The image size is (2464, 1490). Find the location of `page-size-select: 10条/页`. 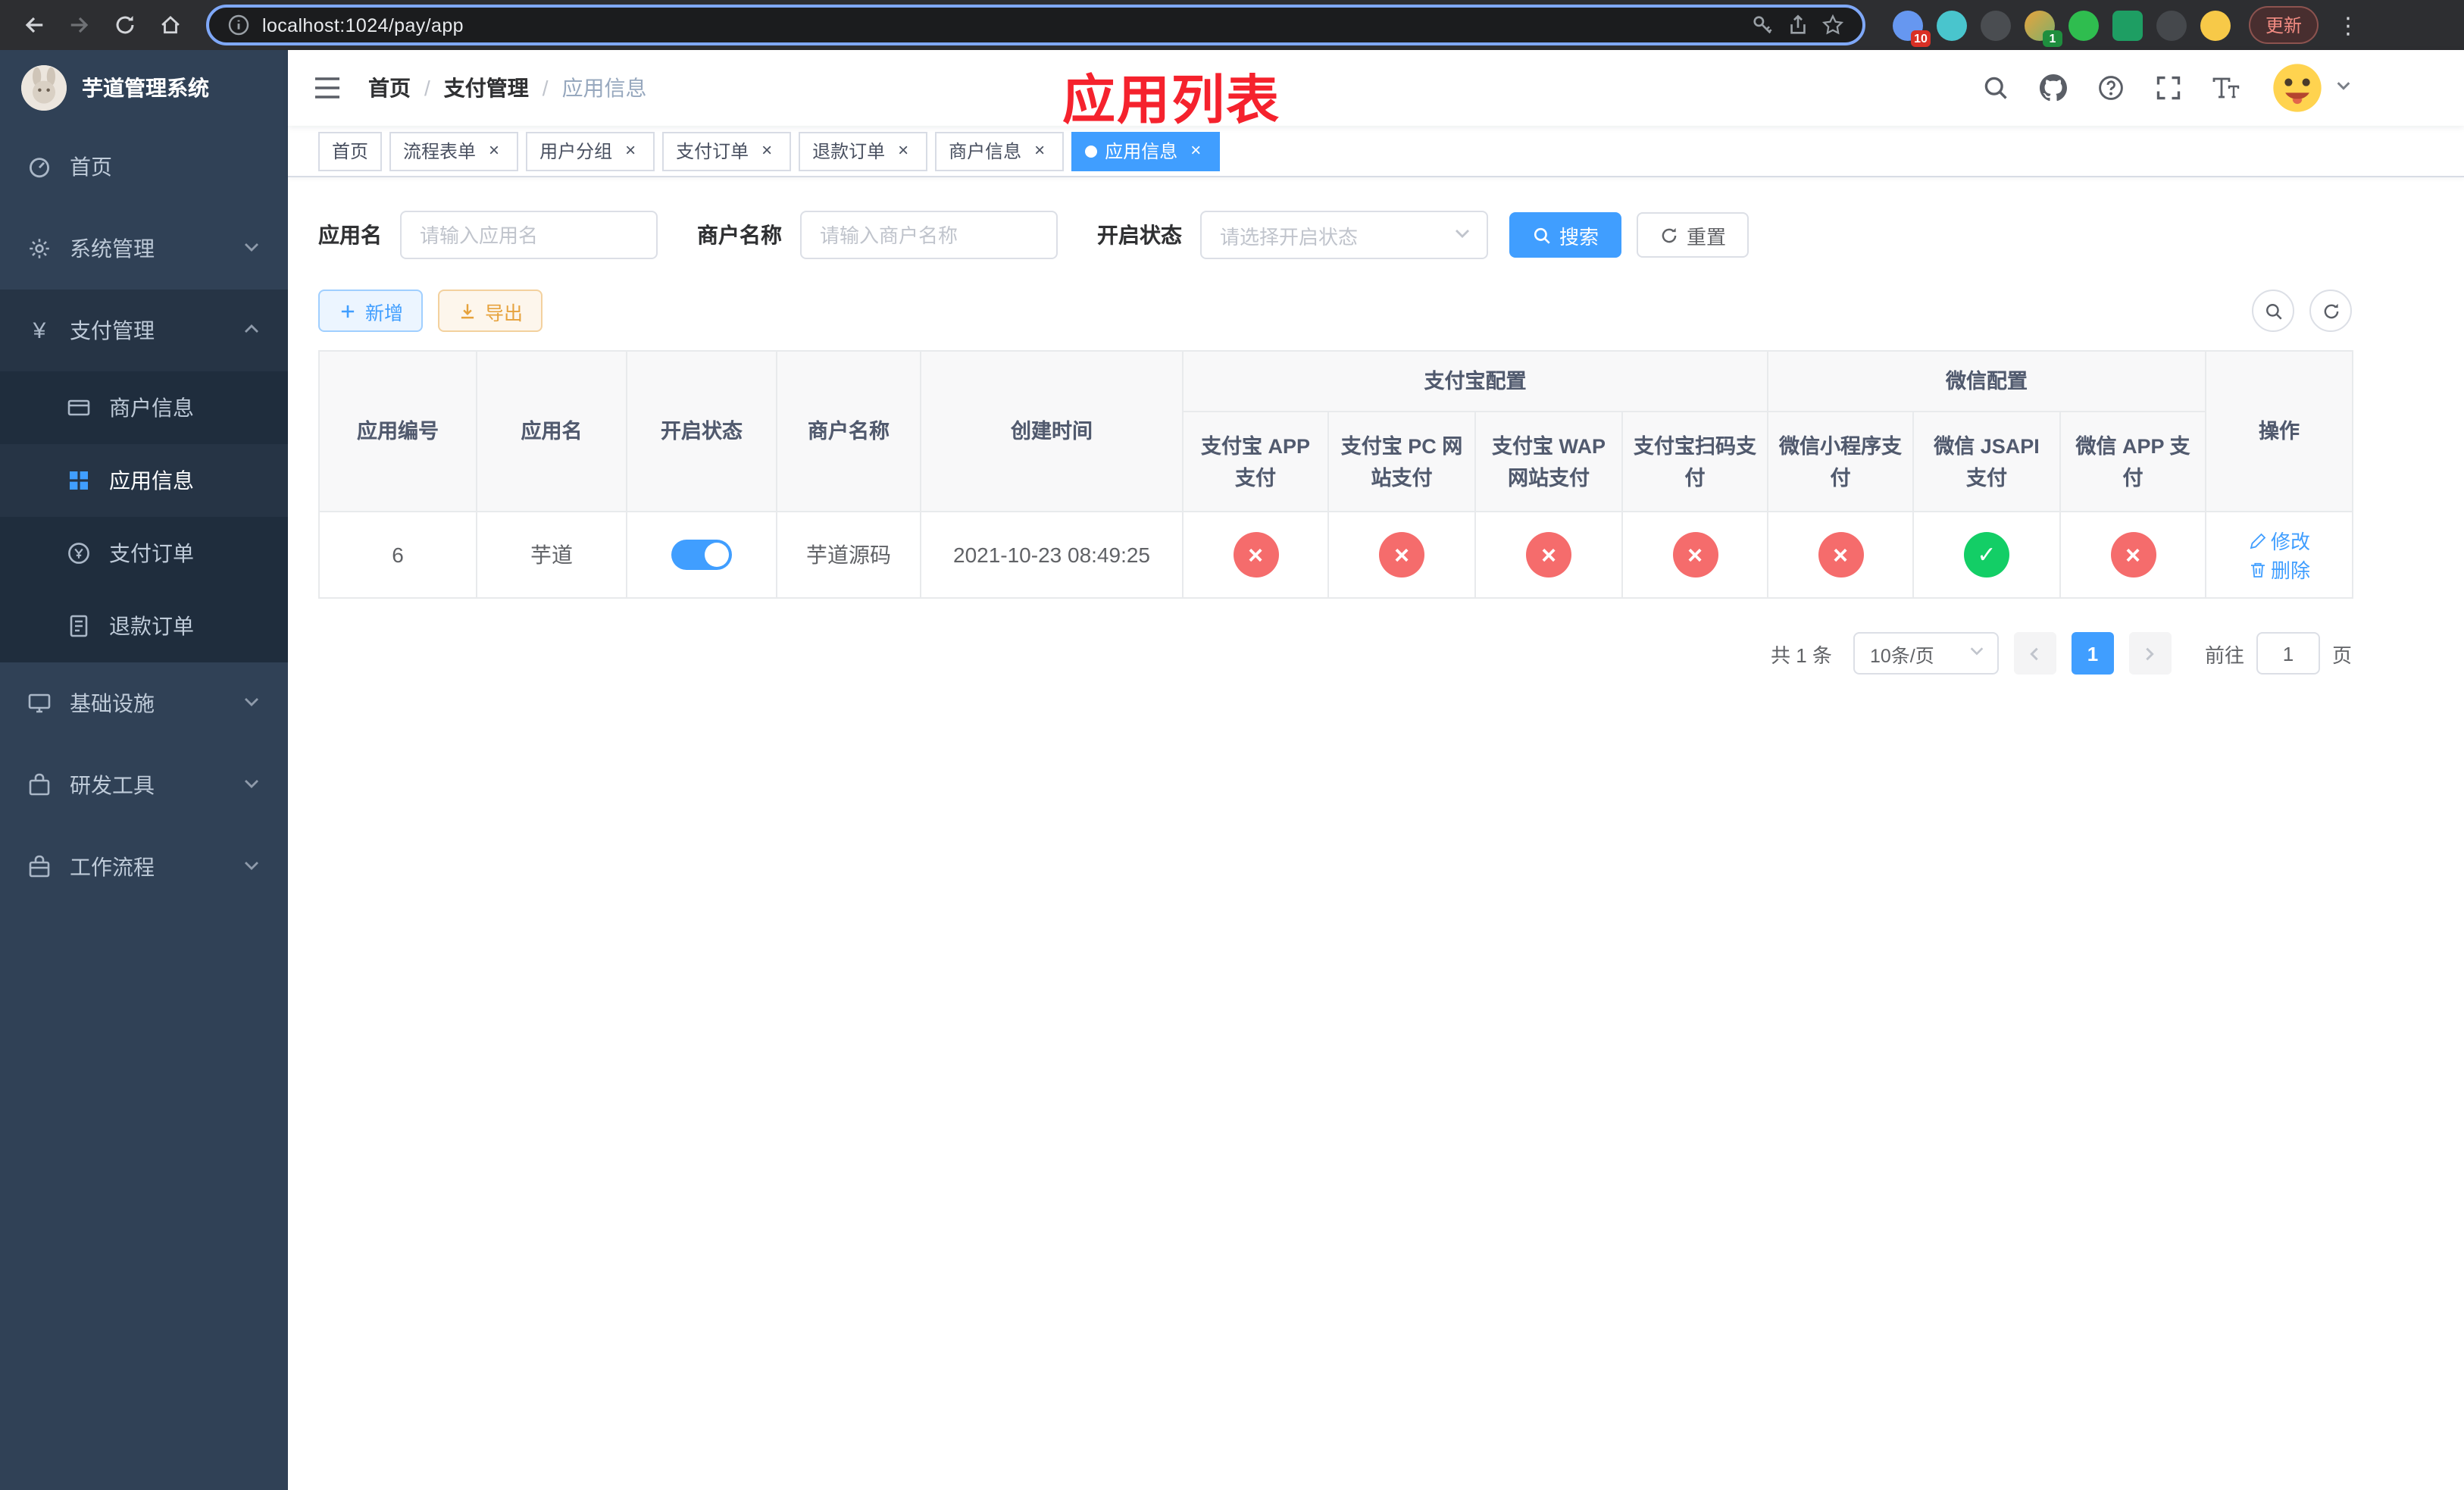

page-size-select: 10条/页 is located at coordinates (1926, 653).